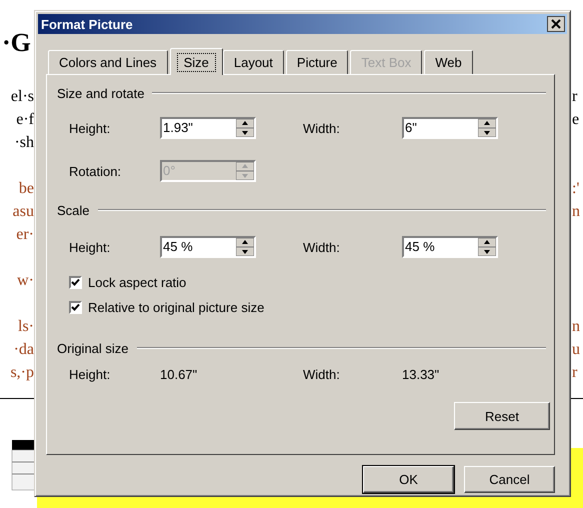 The width and height of the screenshot is (583, 508). What do you see at coordinates (93, 348) in the screenshot?
I see `section-heading: Original size` at bounding box center [93, 348].